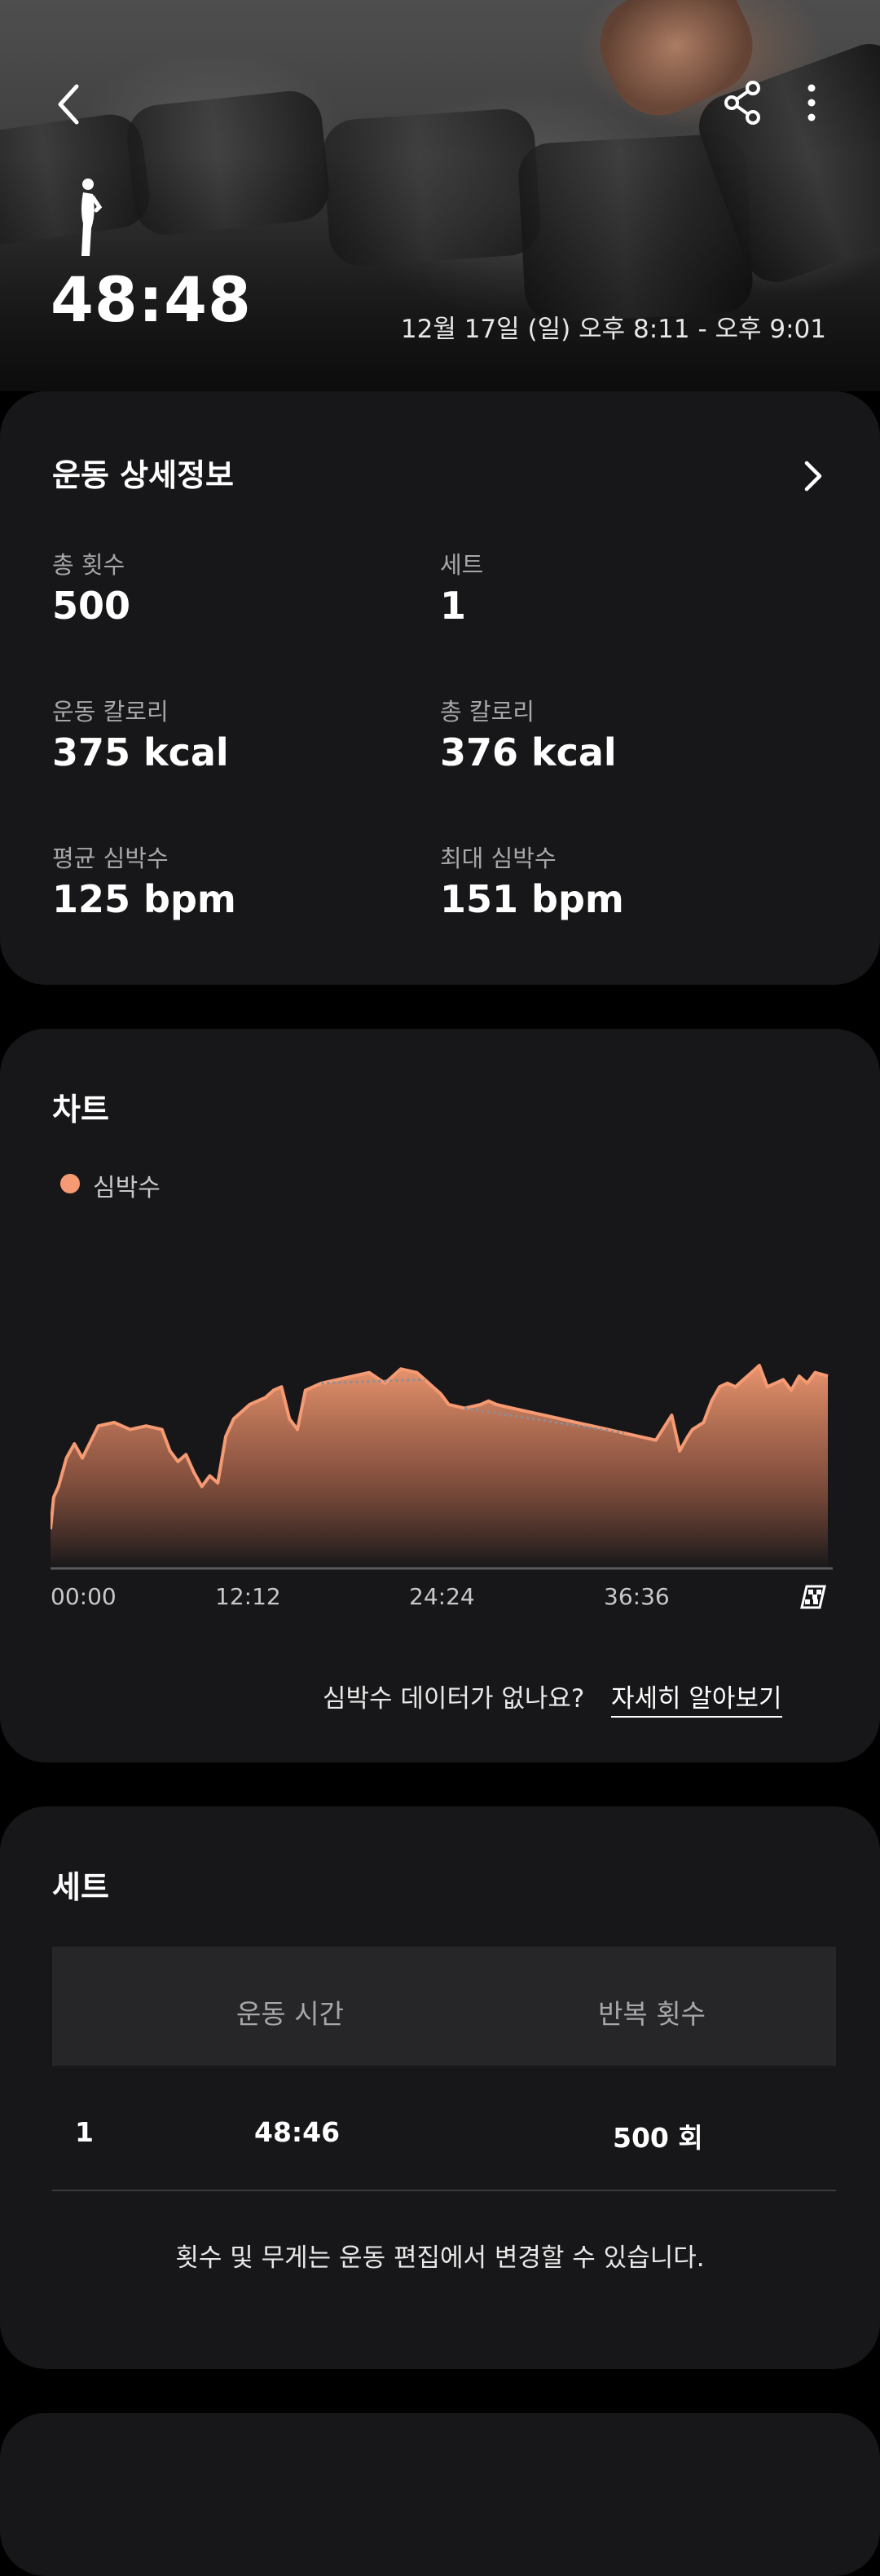 Image resolution: width=880 pixels, height=2576 pixels. What do you see at coordinates (88, 565) in the screenshot?
I see `stat-label-total-reps: 총 횟수` at bounding box center [88, 565].